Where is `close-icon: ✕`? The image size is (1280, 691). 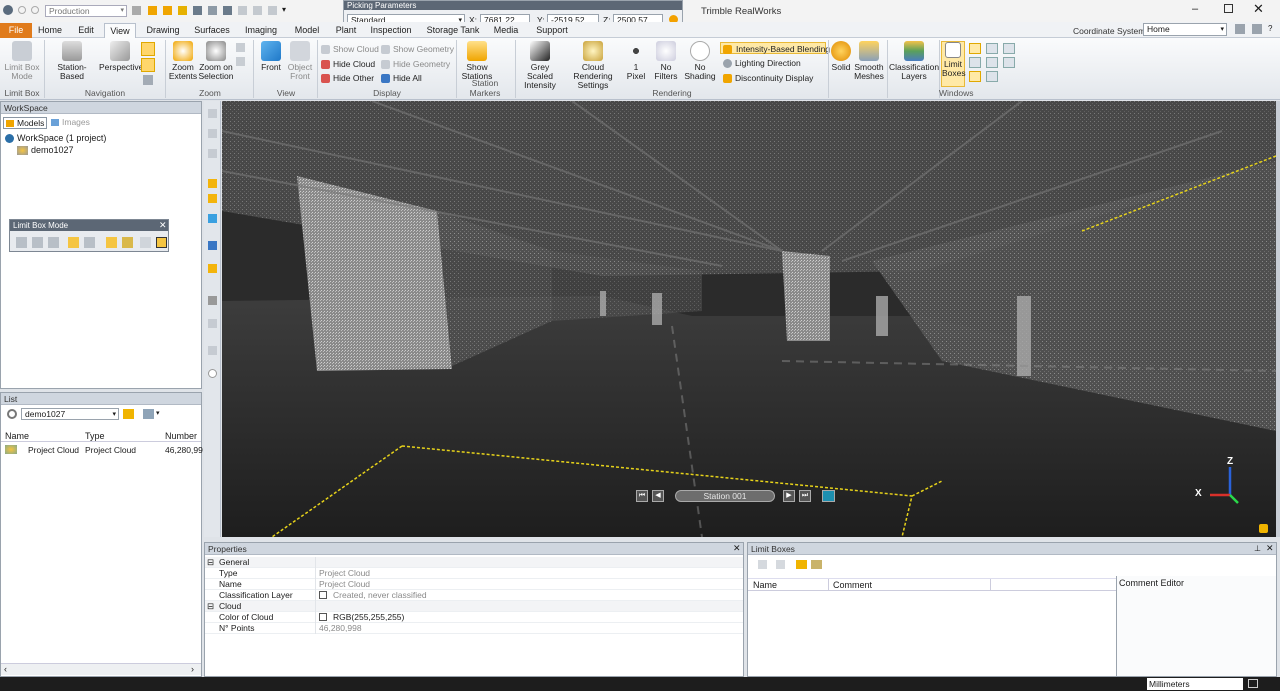
close-icon: ✕ is located at coordinates (737, 548).